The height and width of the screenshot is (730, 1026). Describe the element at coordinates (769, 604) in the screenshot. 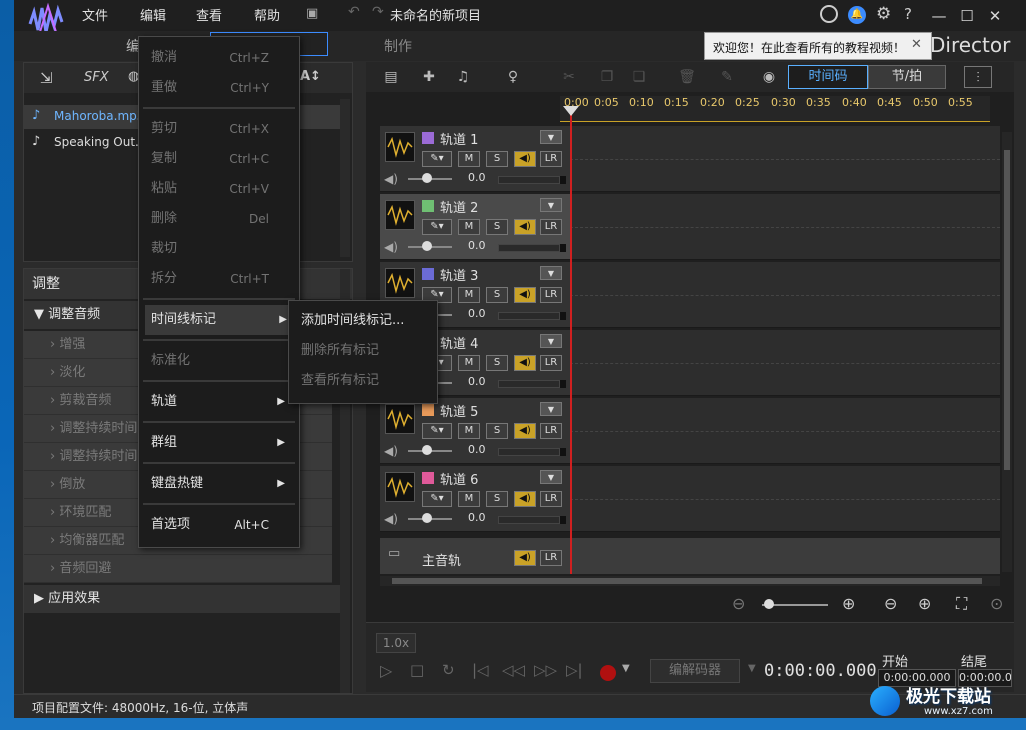

I see `zoom-knob` at that location.